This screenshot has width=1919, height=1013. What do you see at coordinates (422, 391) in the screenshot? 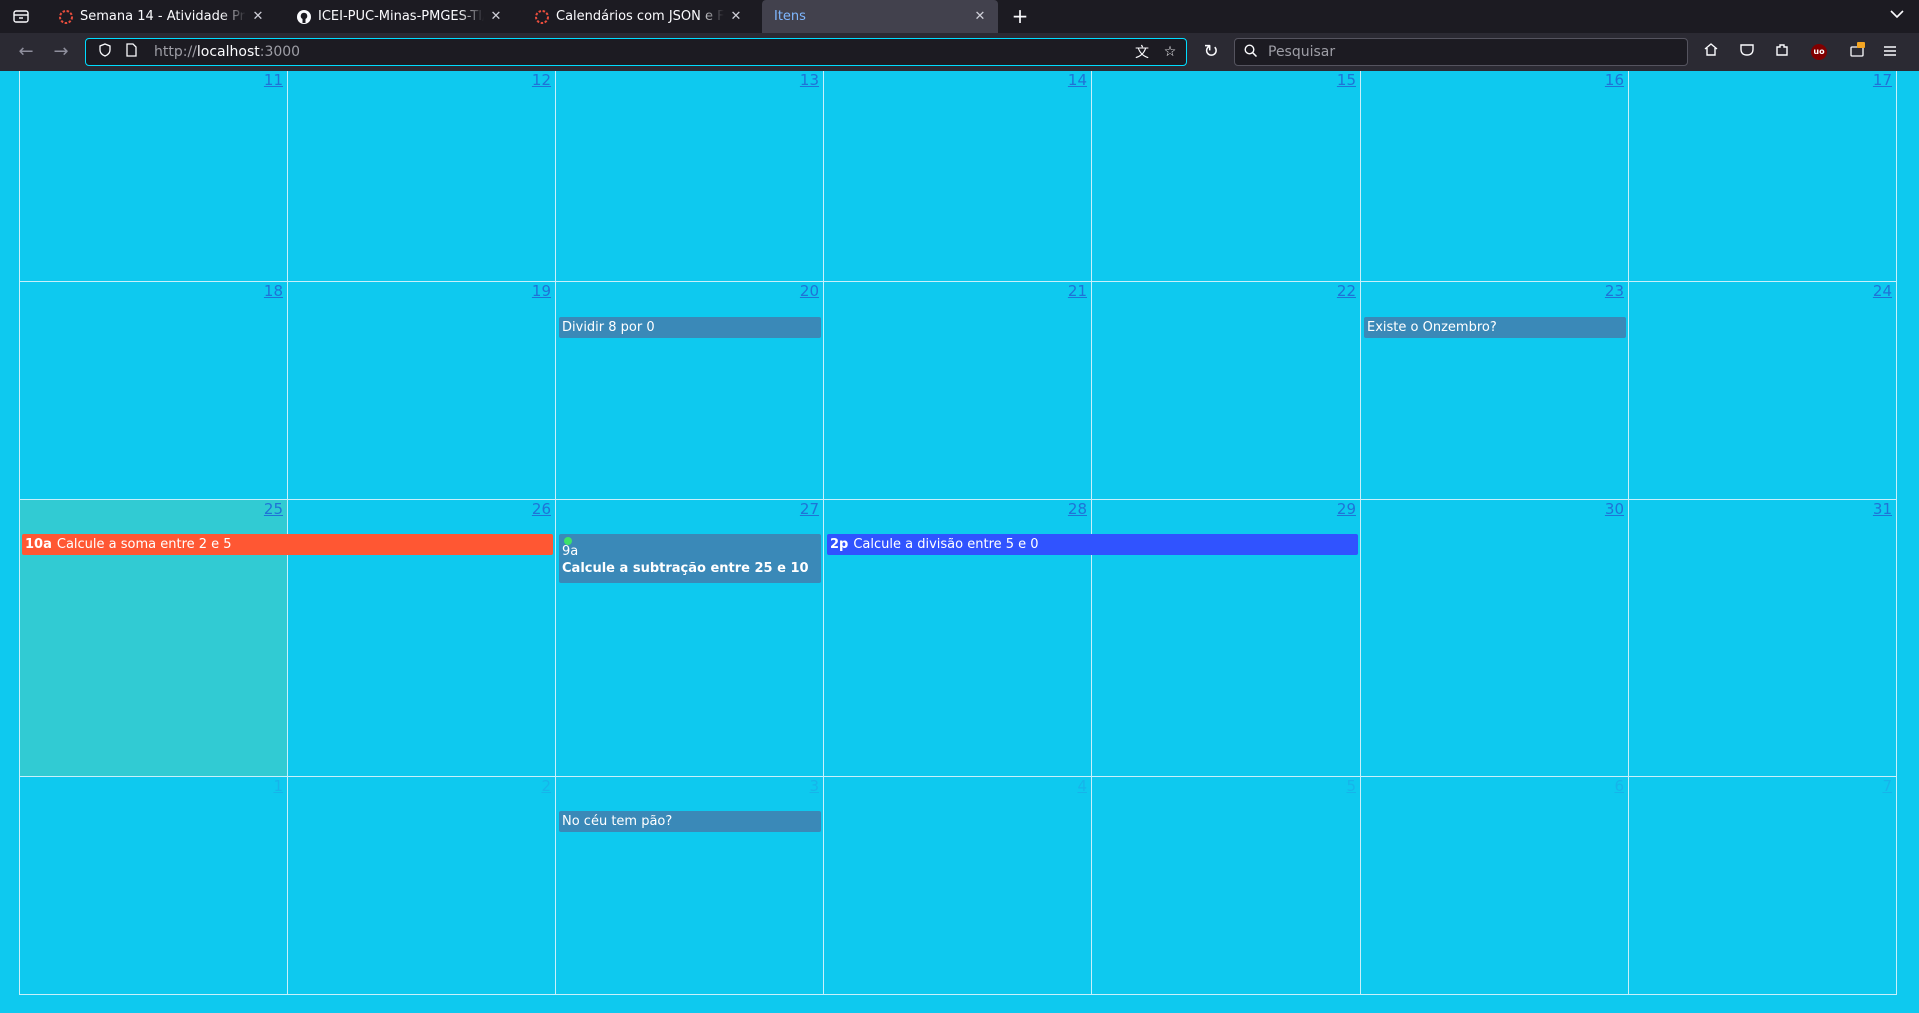
I see `day-cell: 19` at bounding box center [422, 391].